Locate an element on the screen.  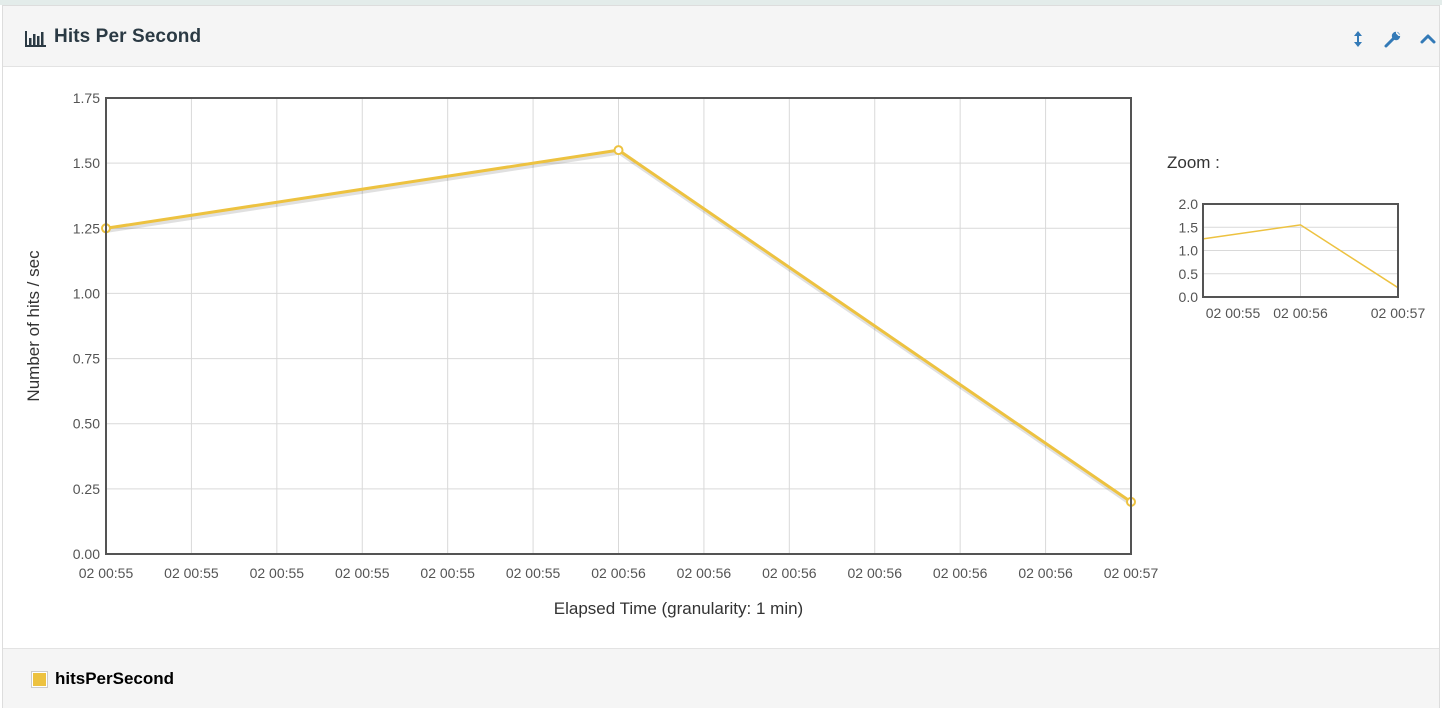
chevron-up-icon is located at coordinates (1428, 39).